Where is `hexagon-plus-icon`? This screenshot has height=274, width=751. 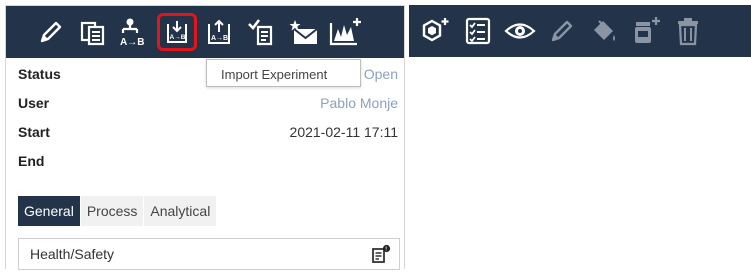 hexagon-plus-icon is located at coordinates (436, 31).